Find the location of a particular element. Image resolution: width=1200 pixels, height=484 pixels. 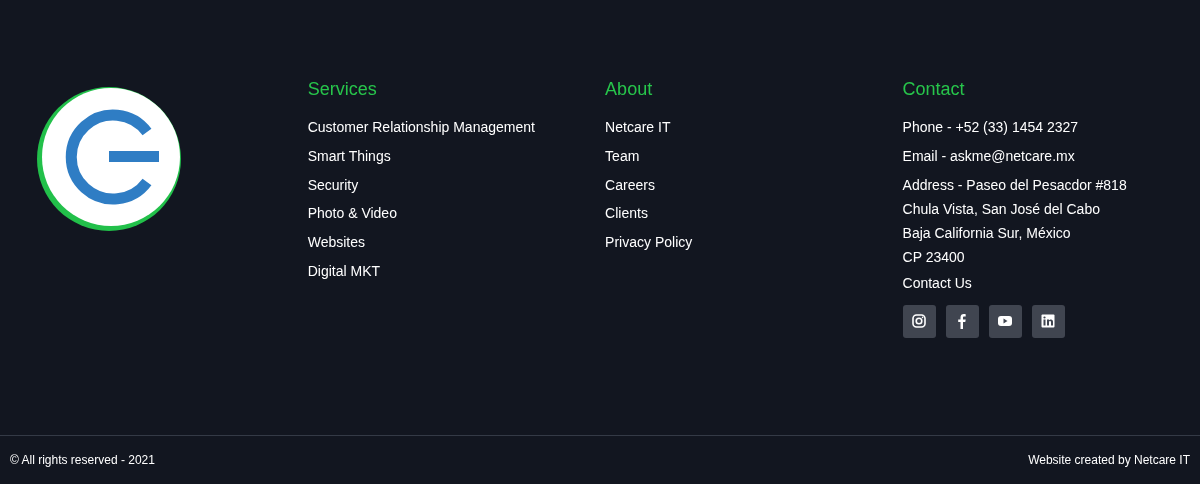

footer-link: Privacy Policy is located at coordinates (649, 242).